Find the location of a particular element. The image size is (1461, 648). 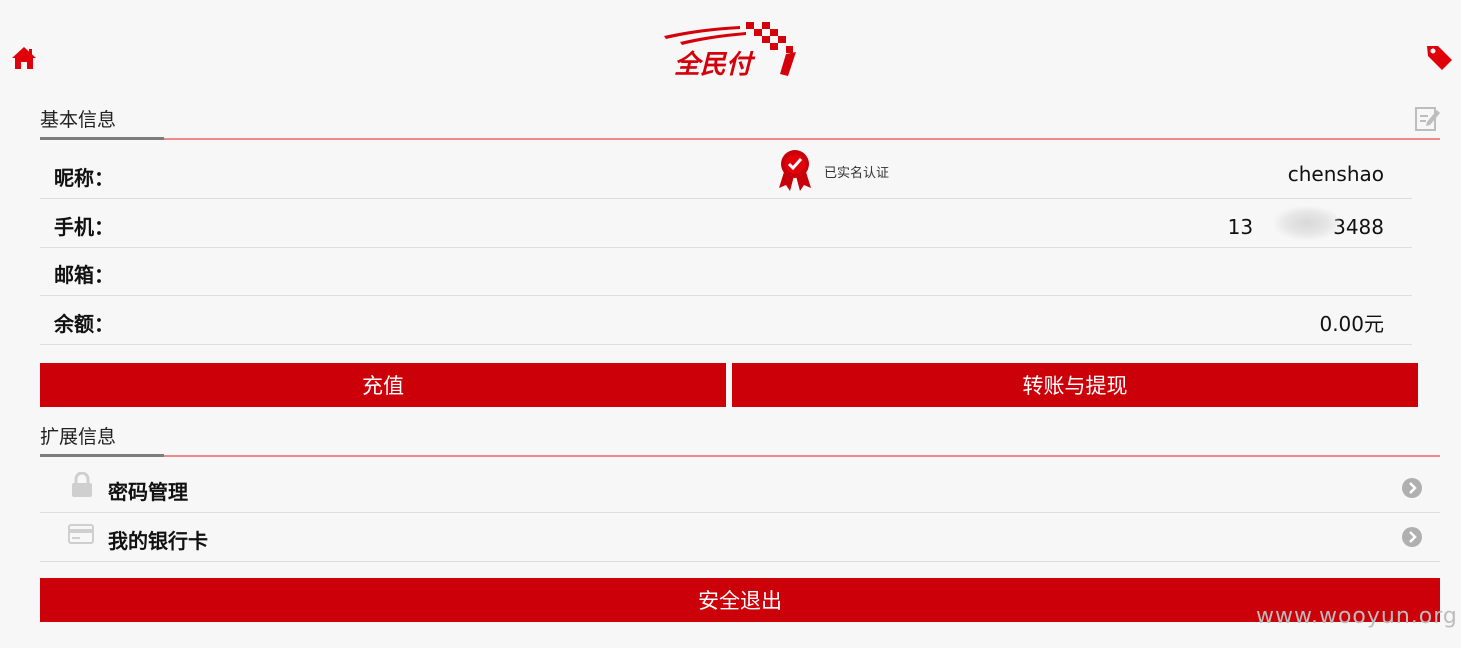

info-row-phone: 手机： 13 3488 is located at coordinates (726, 223).